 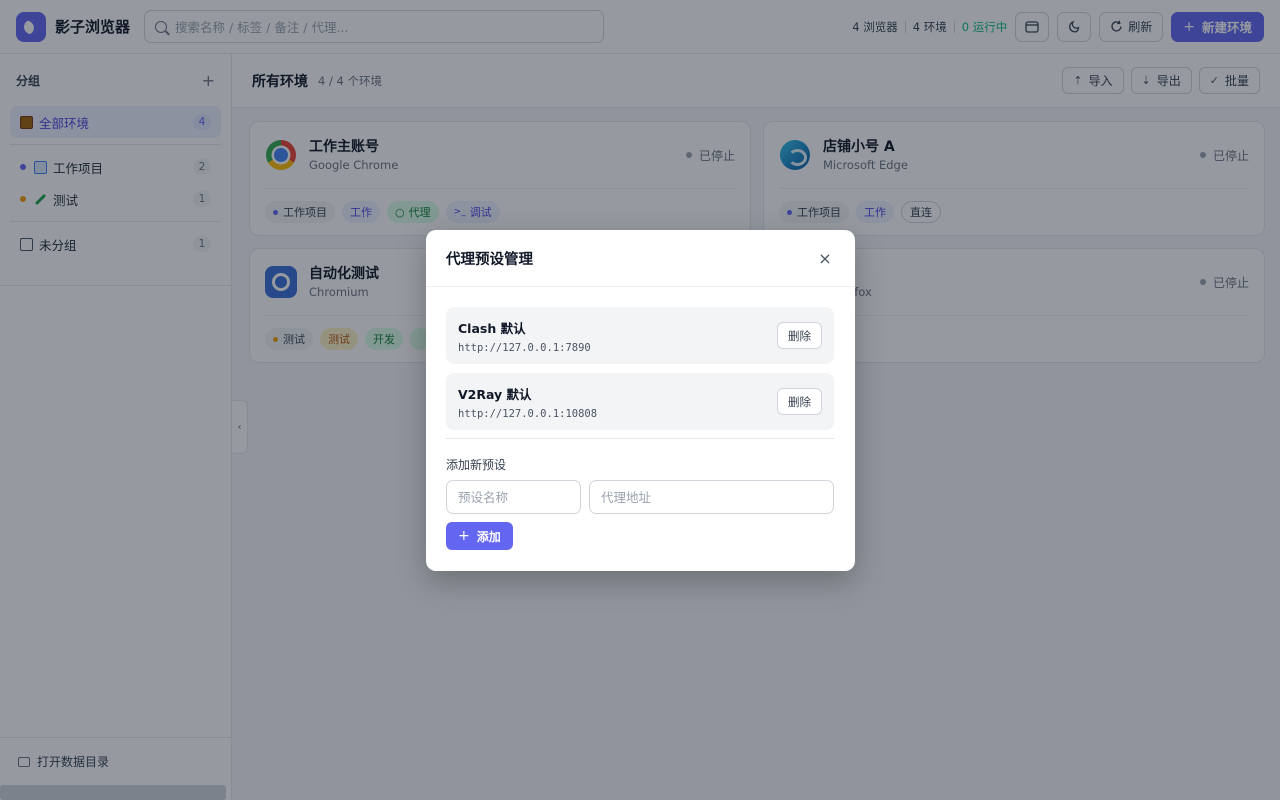 What do you see at coordinates (640, 438) in the screenshot?
I see `dialog-divider` at bounding box center [640, 438].